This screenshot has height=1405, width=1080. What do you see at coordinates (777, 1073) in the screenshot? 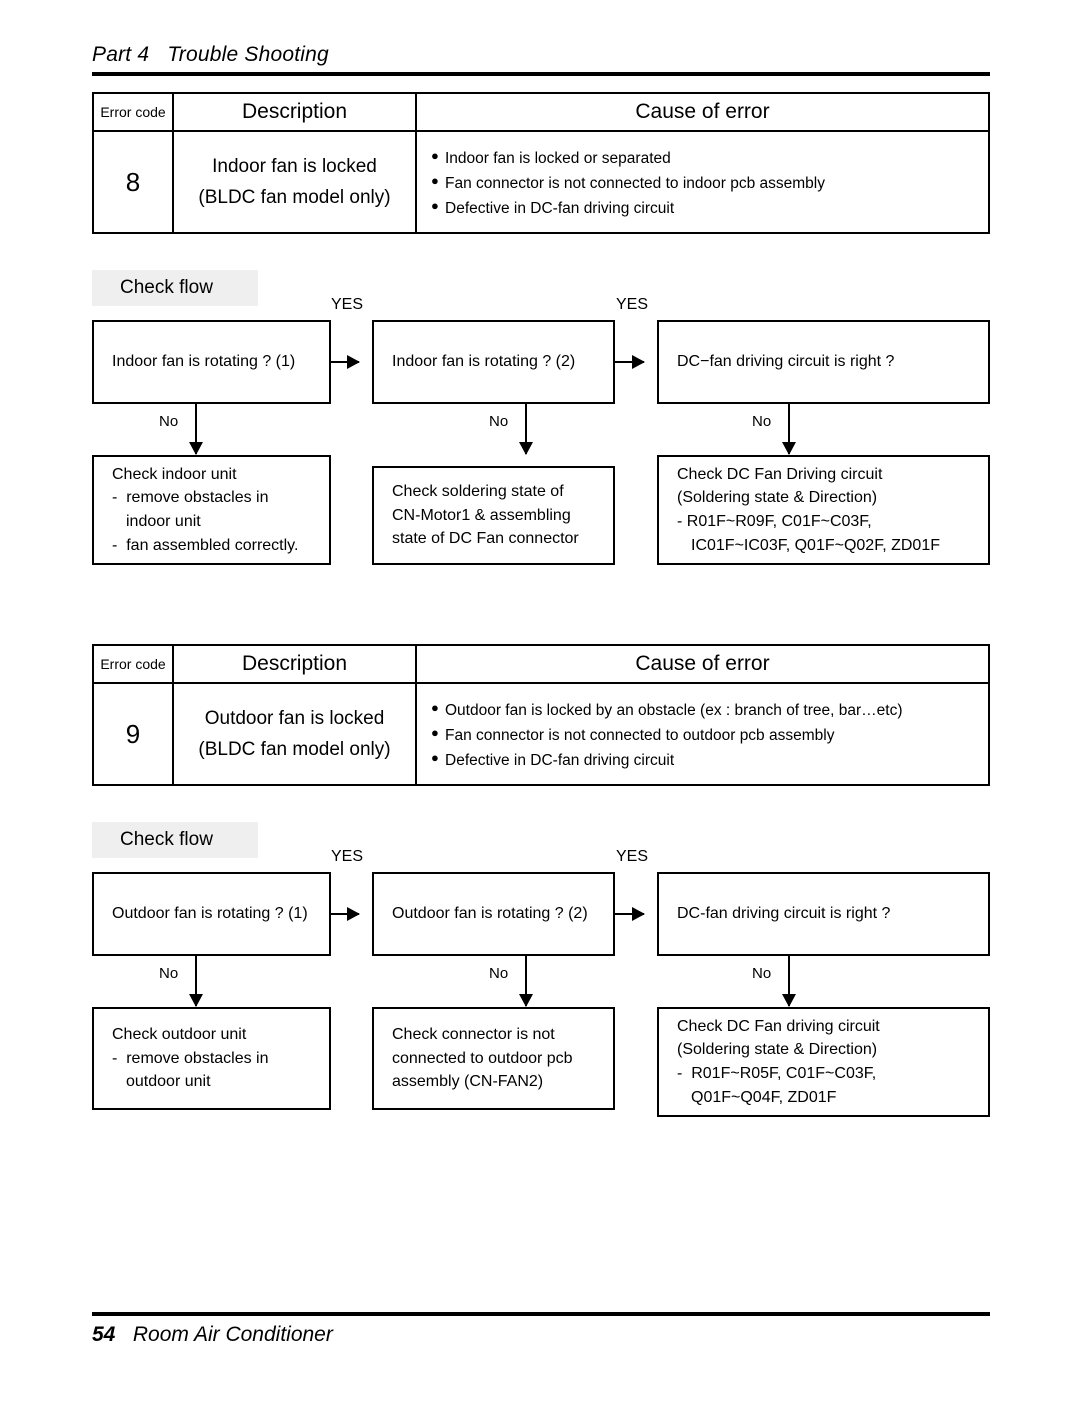
I see `flow-box-line: - R01F~R05F, C01F~C03F,` at bounding box center [777, 1073].